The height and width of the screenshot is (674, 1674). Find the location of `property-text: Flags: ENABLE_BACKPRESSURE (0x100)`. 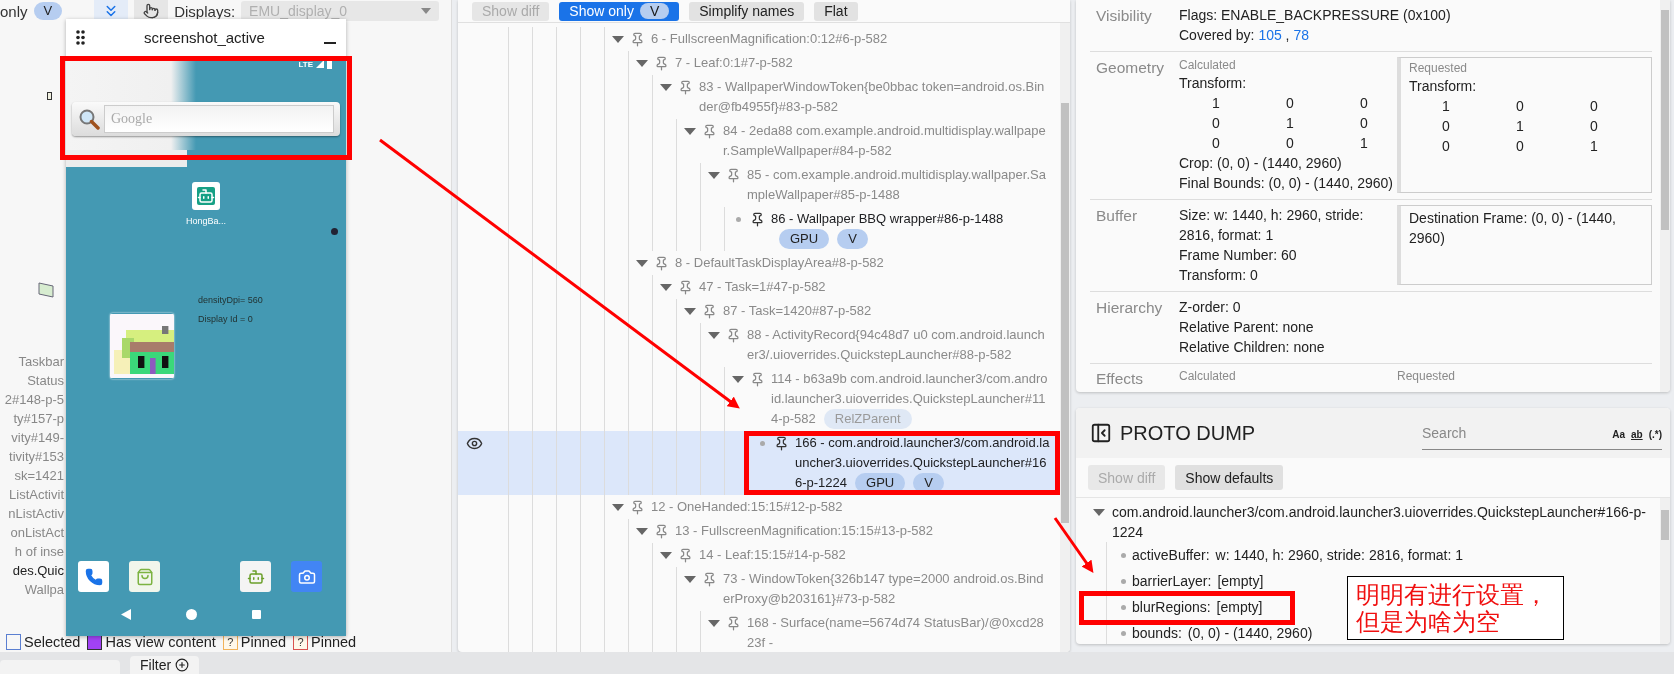

property-text: Flags: ENABLE_BACKPRESSURE (0x100) is located at coordinates (1315, 15).